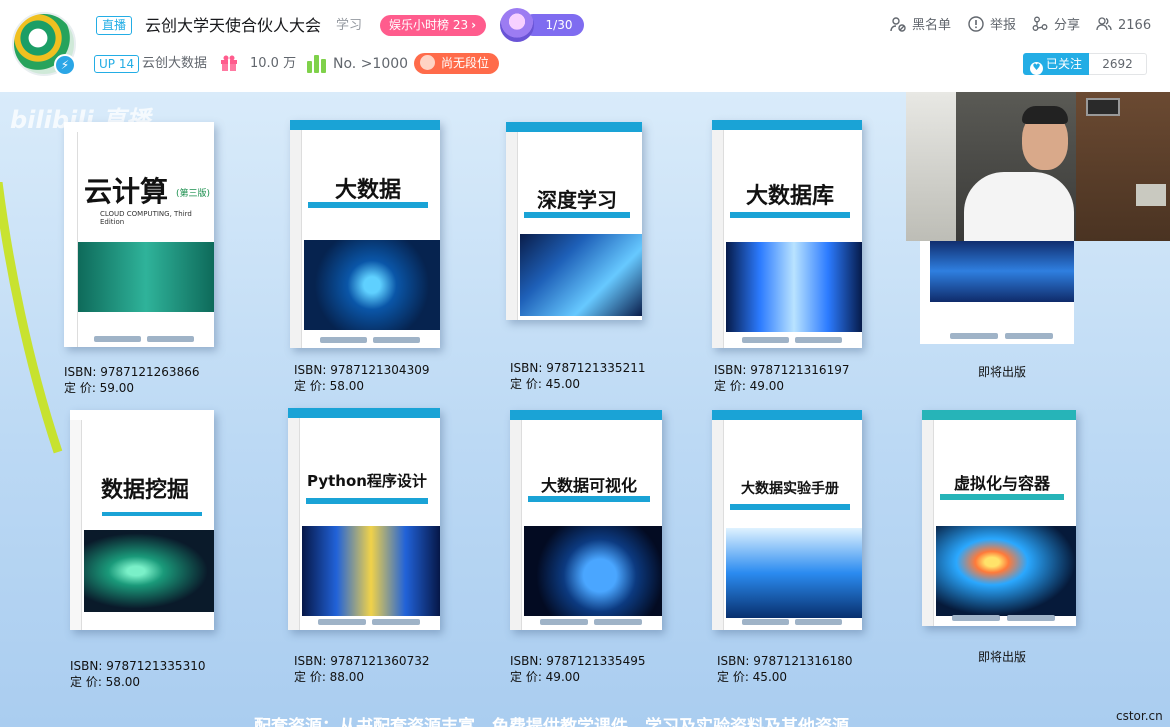 The image size is (1170, 727). Describe the element at coordinates (474, 25) in the screenshot. I see `chevron-right-icon: ›` at that location.